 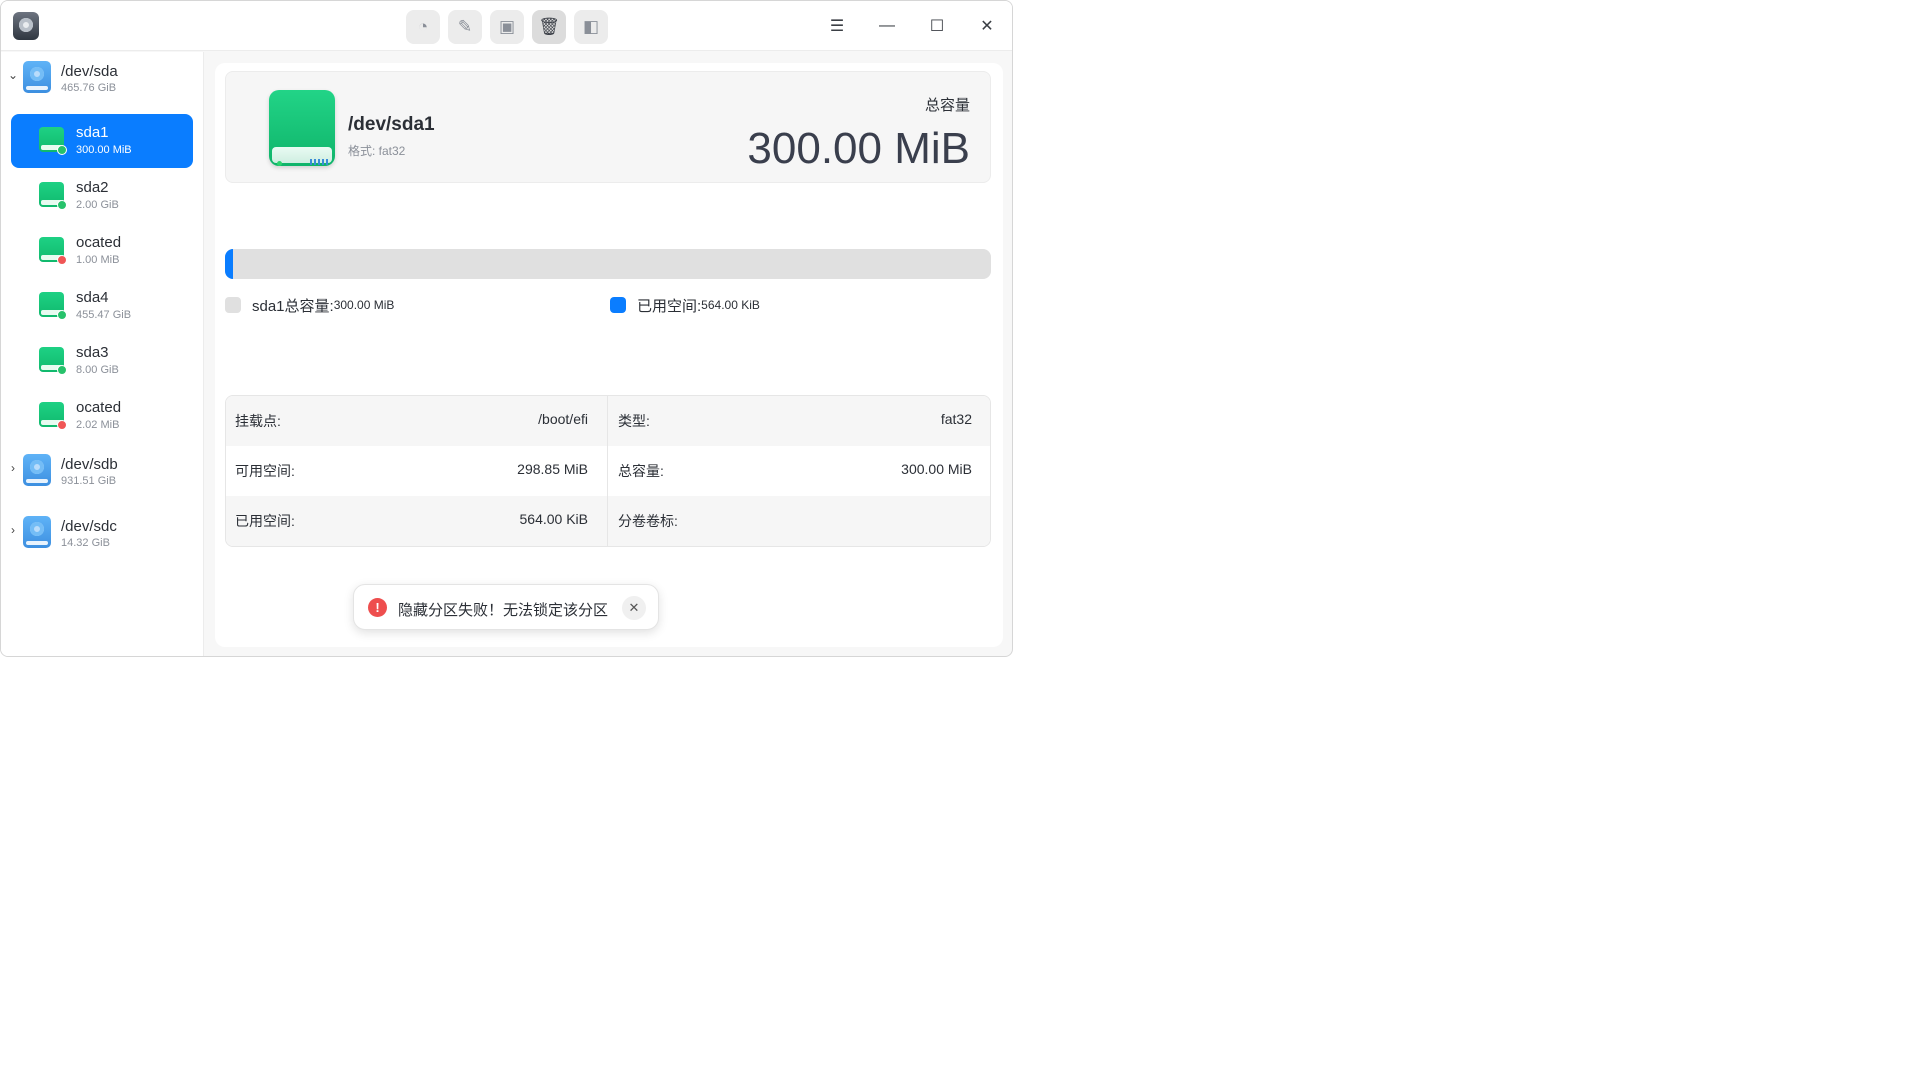 I want to click on table-row: 可用空间: 298.85 MiB 总容量: 300.00 MiB, so click(x=608, y=471).